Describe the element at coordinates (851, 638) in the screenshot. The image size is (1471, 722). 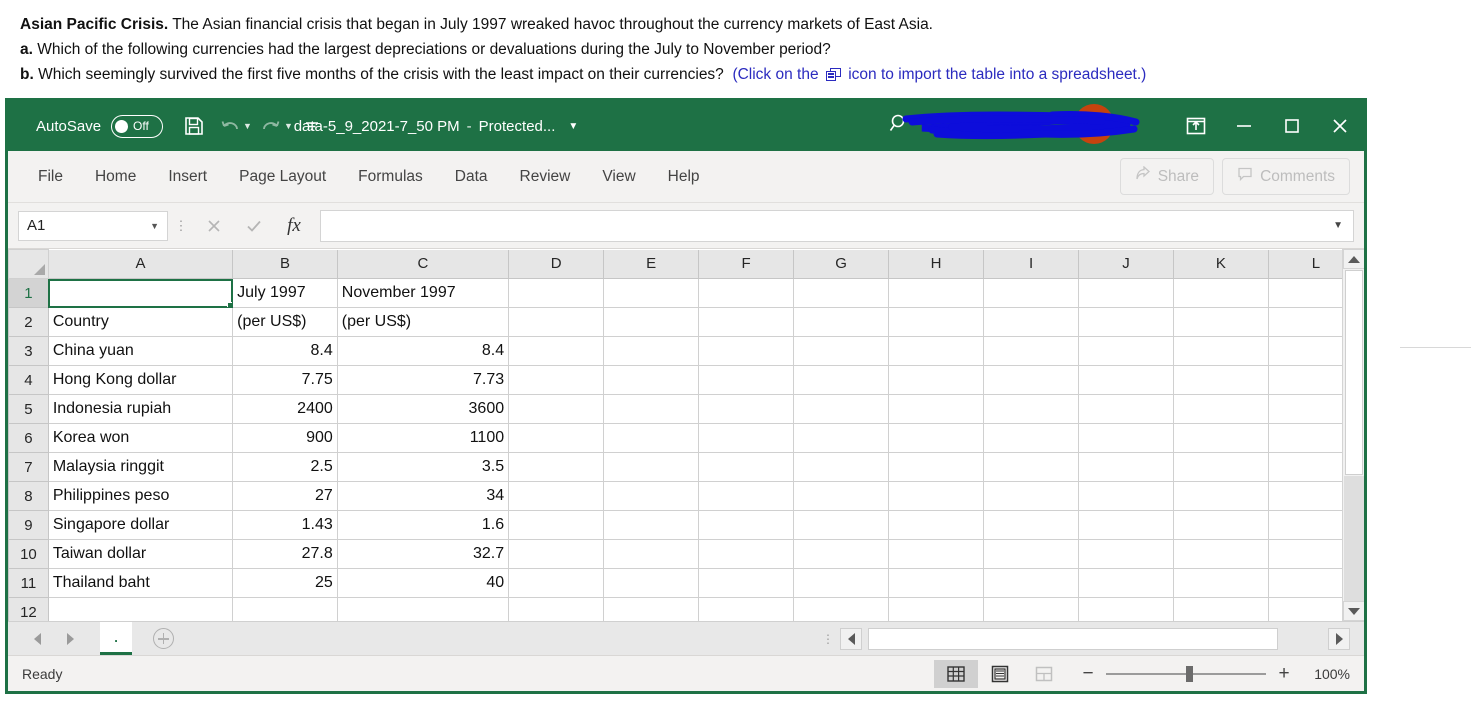
I see `scroll-left-button` at that location.